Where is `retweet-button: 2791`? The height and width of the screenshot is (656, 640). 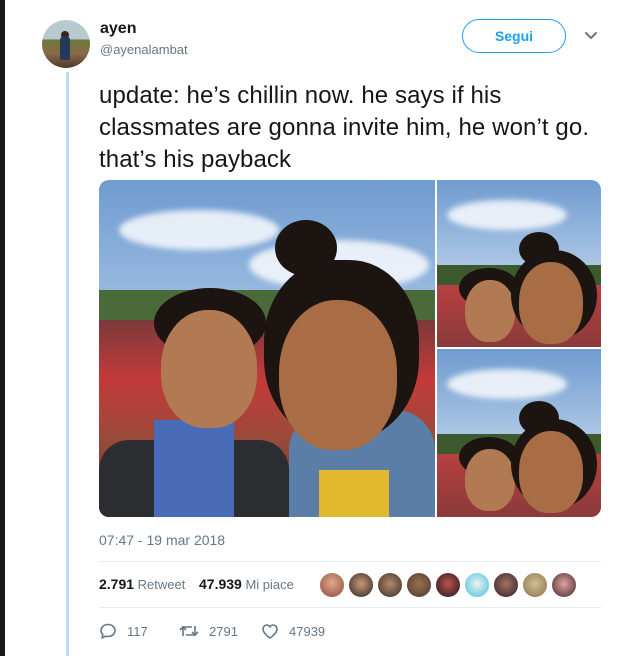 retweet-button: 2791 is located at coordinates (208, 631).